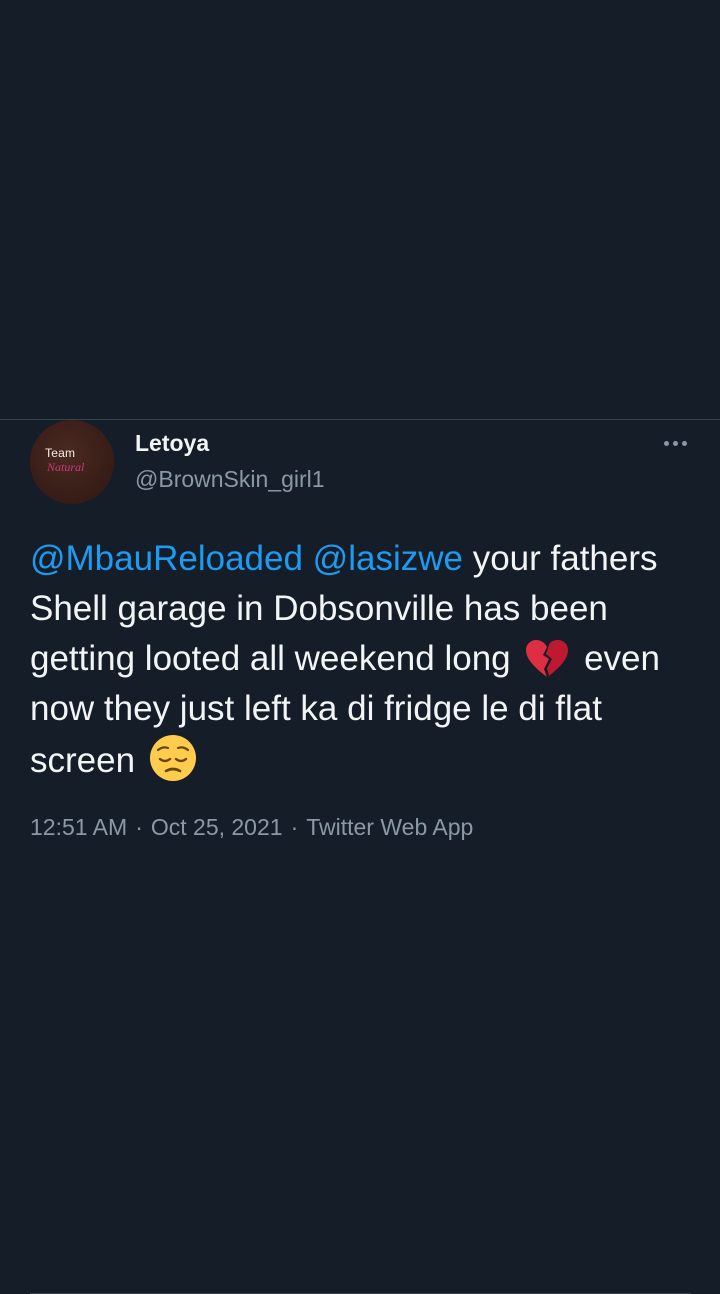  I want to click on tweet-source: Twitter Web App, so click(389, 827).